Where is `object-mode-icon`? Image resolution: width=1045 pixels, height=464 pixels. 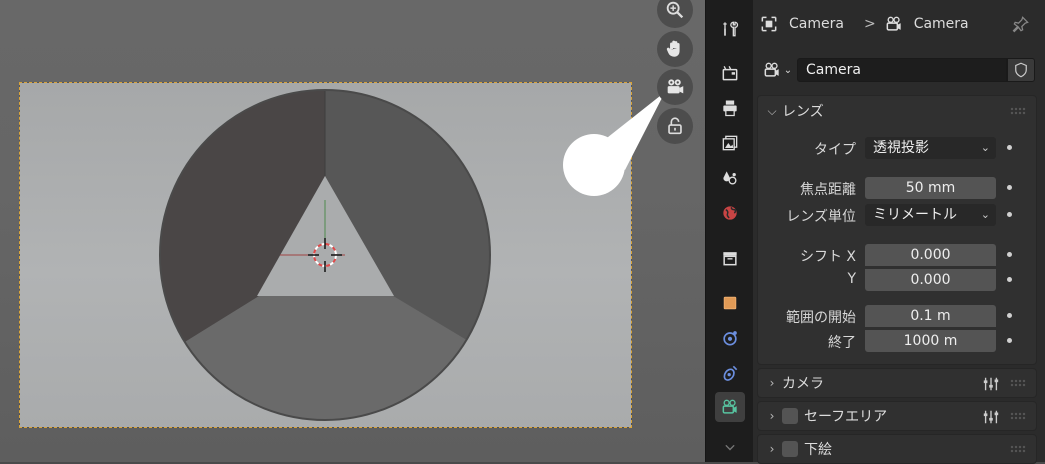 object-mode-icon is located at coordinates (769, 24).